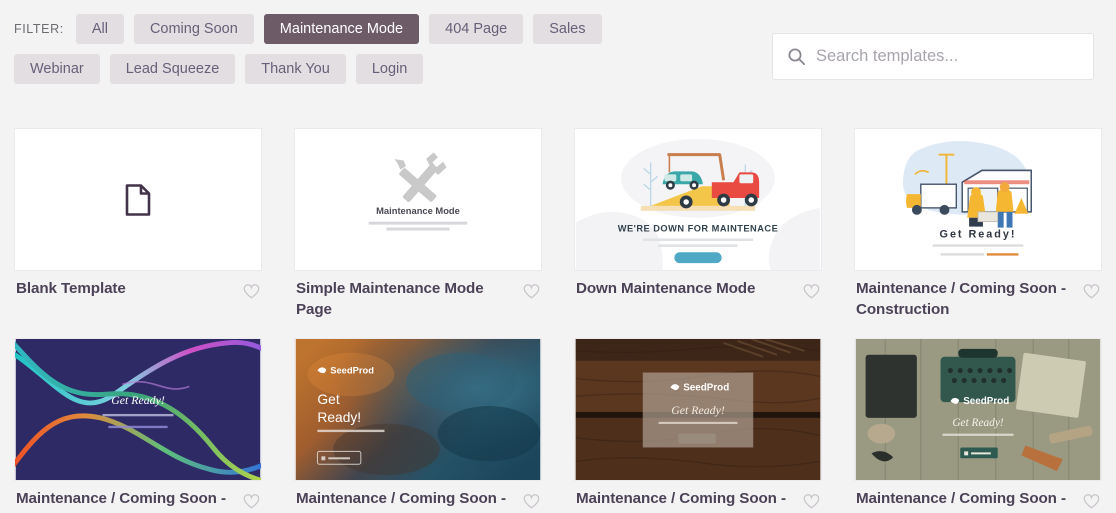 The height and width of the screenshot is (513, 1116). I want to click on filter-chip-maintenance-mode: Maintenance Mode, so click(341, 29).